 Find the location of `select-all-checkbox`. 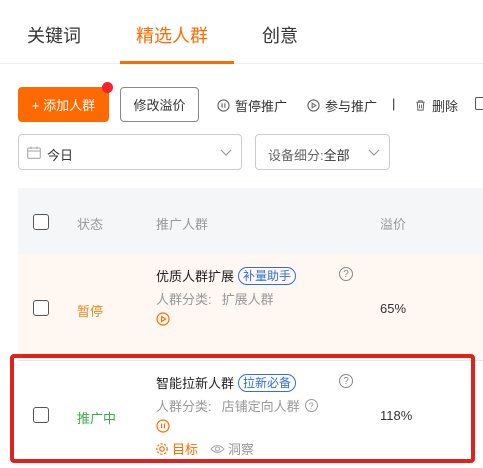

select-all-checkbox is located at coordinates (41, 222).